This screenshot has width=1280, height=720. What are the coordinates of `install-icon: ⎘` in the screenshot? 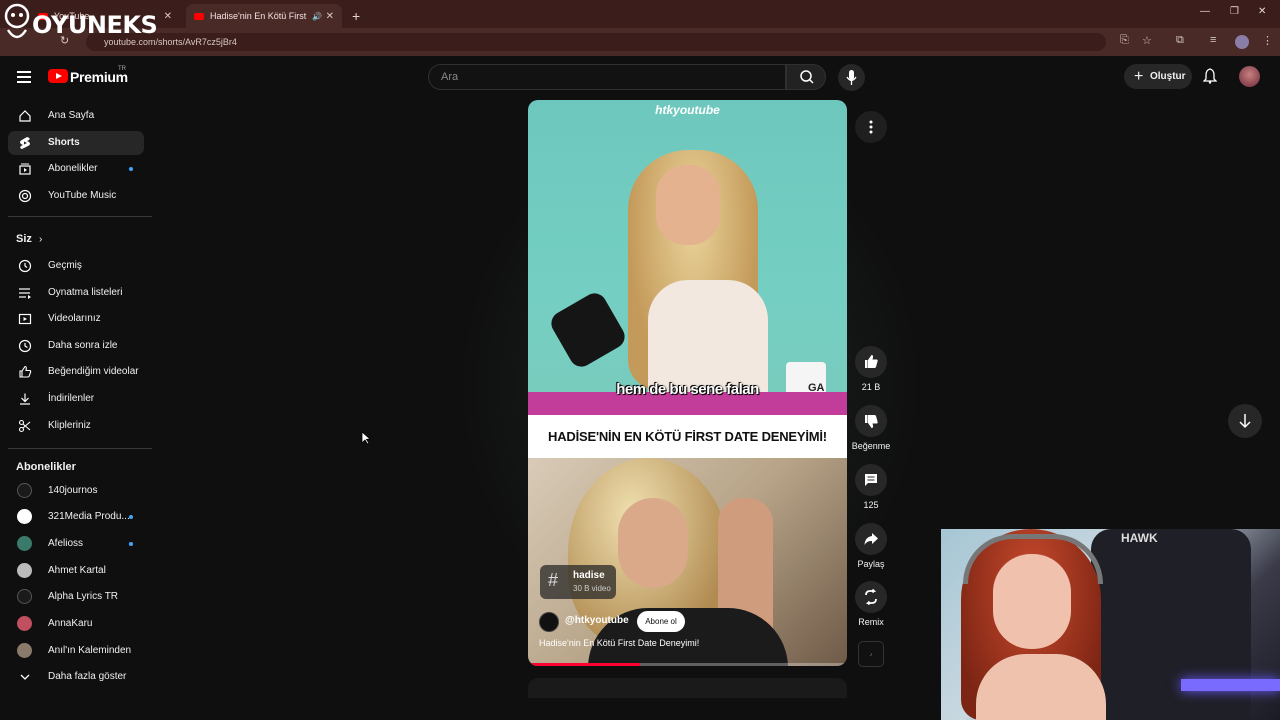 It's located at (1124, 40).